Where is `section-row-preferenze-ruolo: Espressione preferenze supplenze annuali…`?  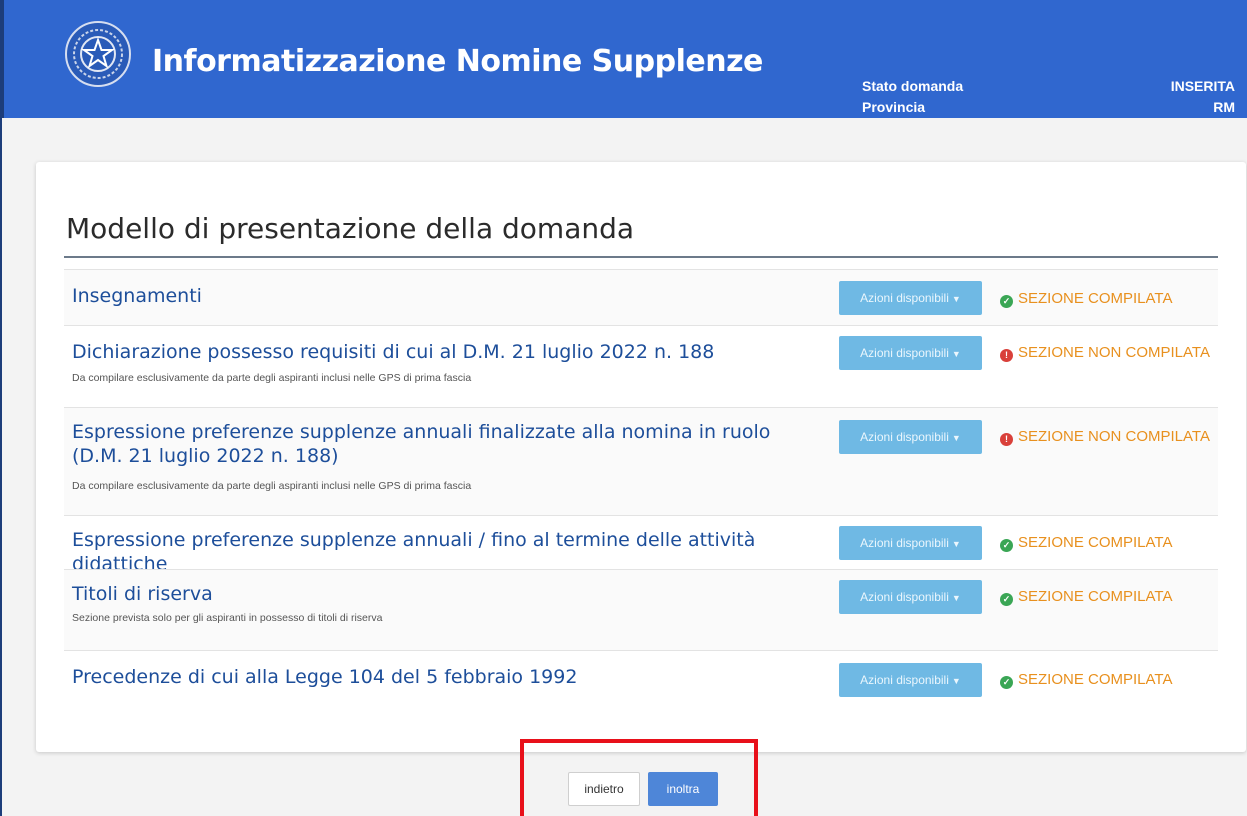
section-row-preferenze-ruolo: Espressione preferenze supplenze annuali… is located at coordinates (641, 461).